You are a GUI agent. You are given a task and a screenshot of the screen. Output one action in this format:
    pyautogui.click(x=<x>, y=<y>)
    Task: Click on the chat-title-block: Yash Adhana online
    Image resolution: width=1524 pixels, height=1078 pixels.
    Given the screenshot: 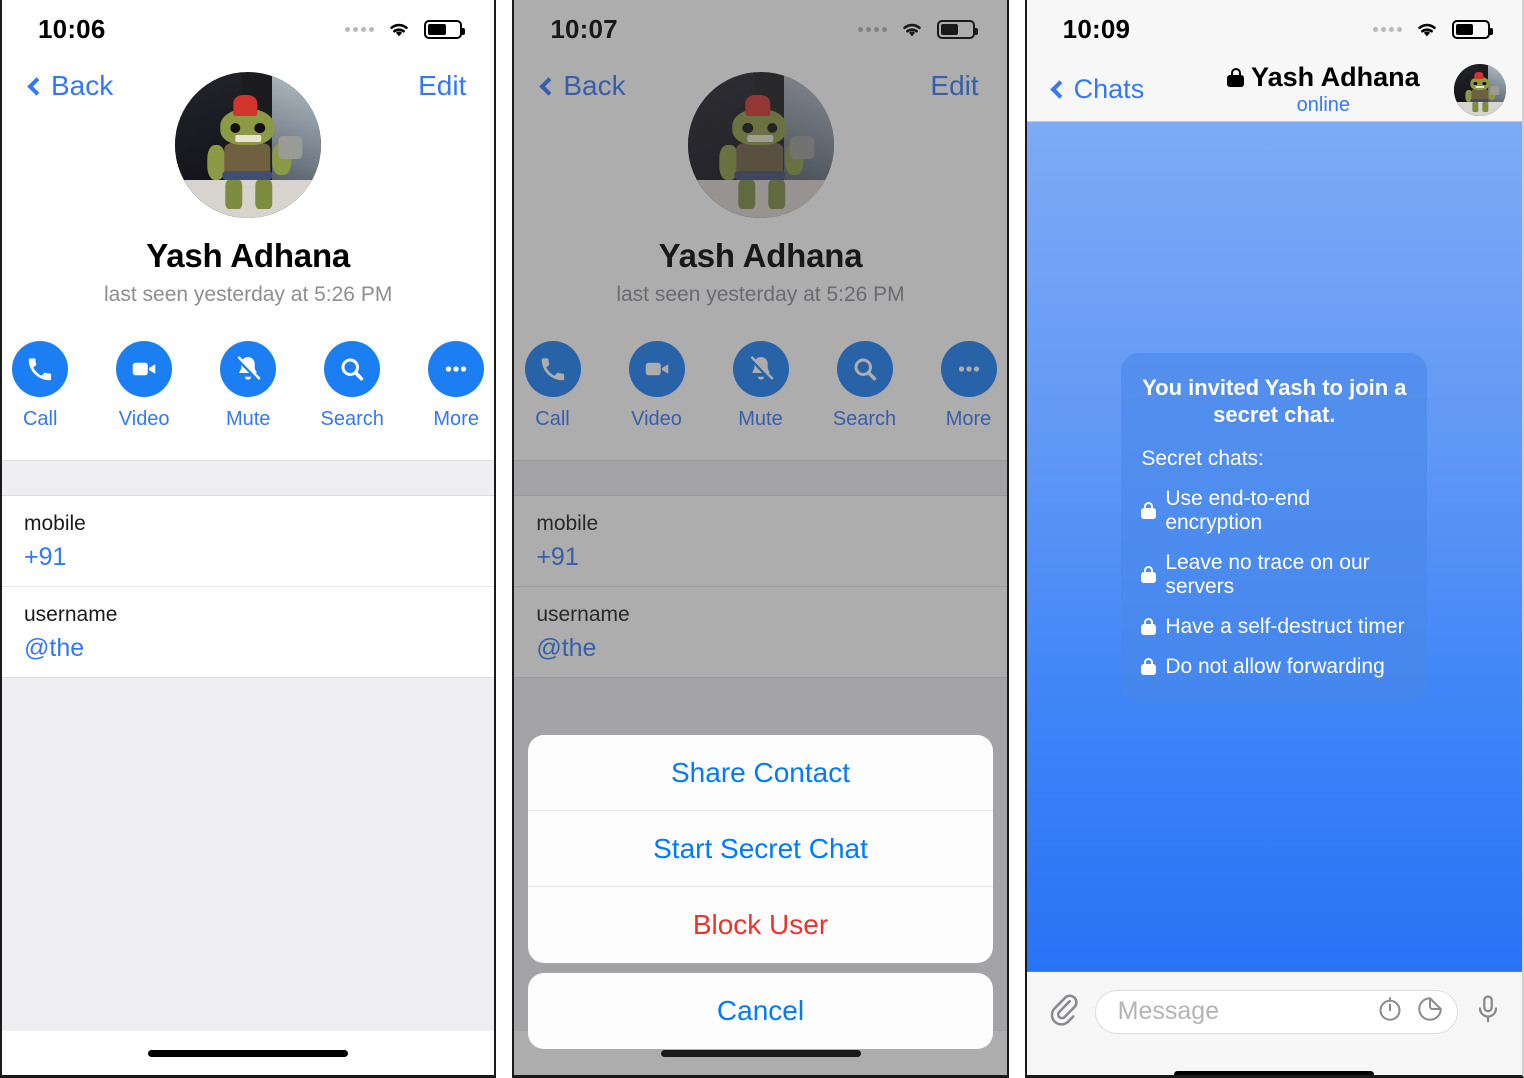 What is the action you would take?
    pyautogui.click(x=1323, y=89)
    